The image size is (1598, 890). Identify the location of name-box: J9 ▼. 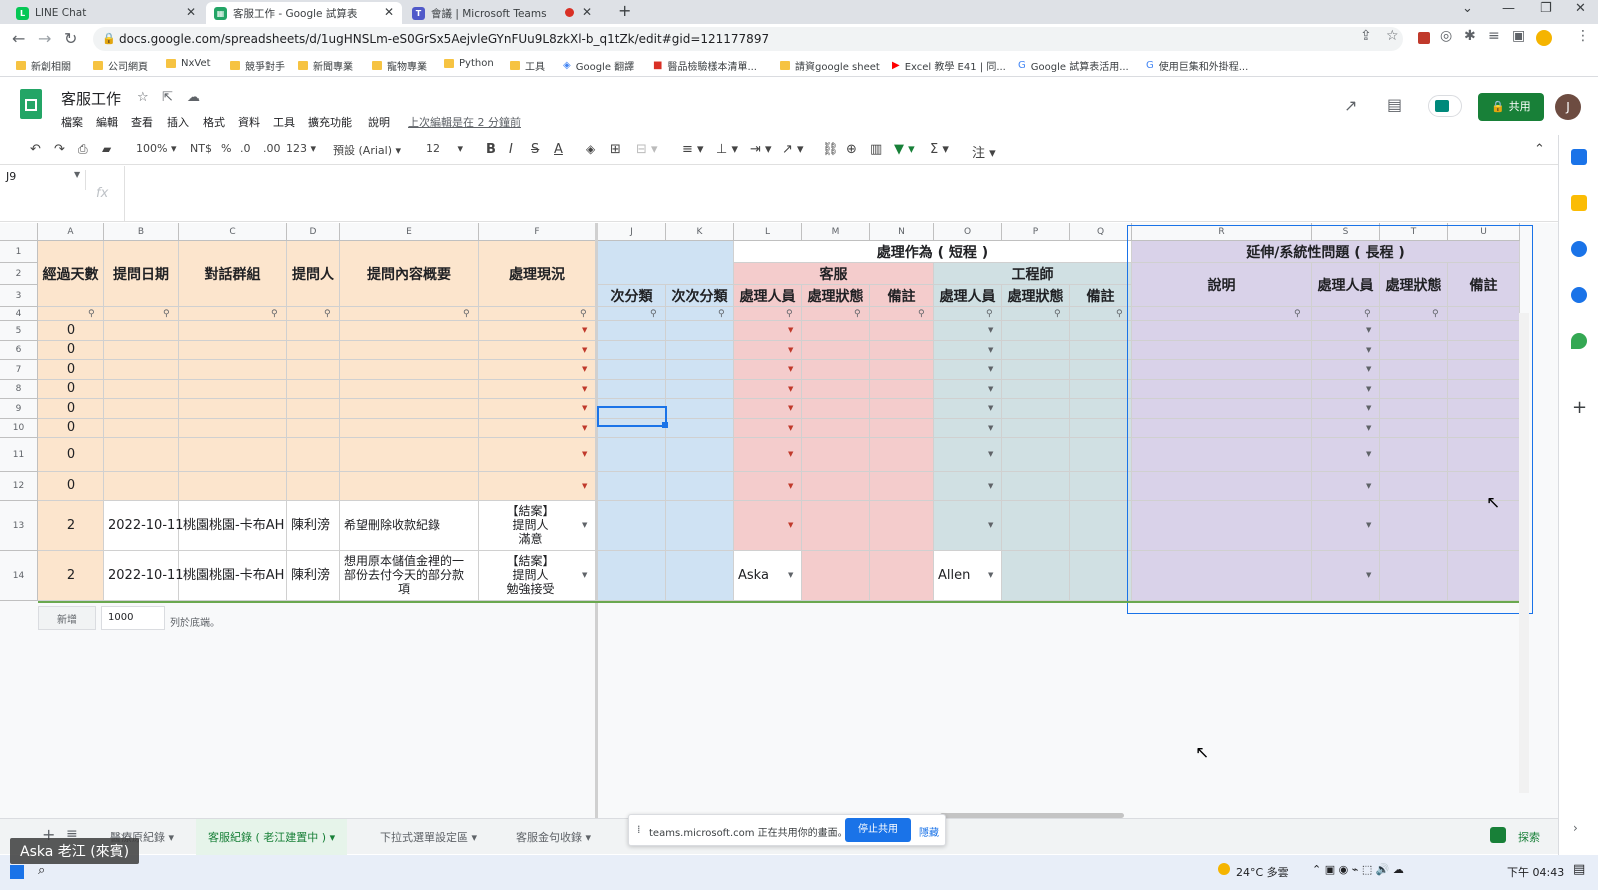
(46, 180).